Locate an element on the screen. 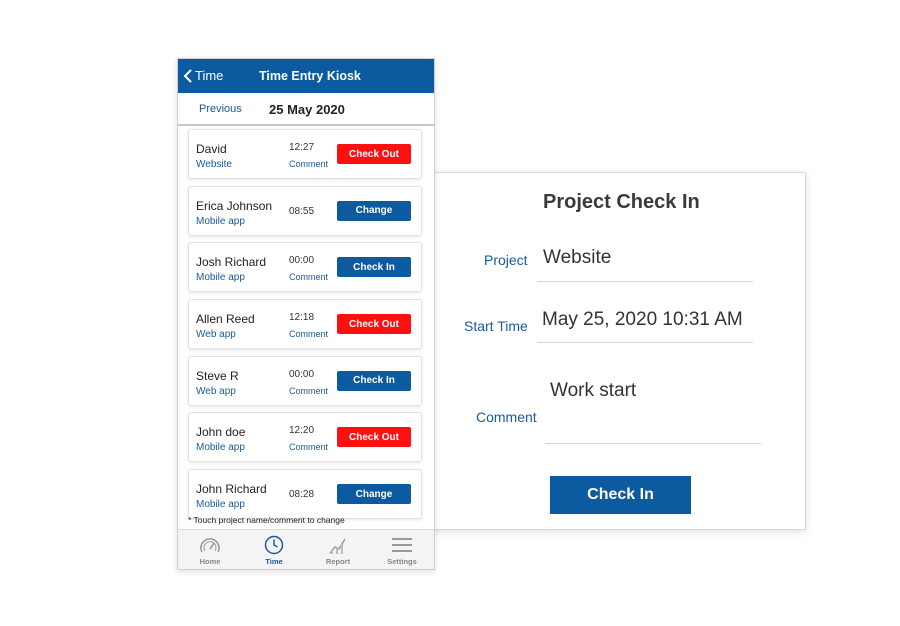 The image size is (900, 626). entry-row: Steve R Web app 00:00 Comment Check In is located at coordinates (305, 380).